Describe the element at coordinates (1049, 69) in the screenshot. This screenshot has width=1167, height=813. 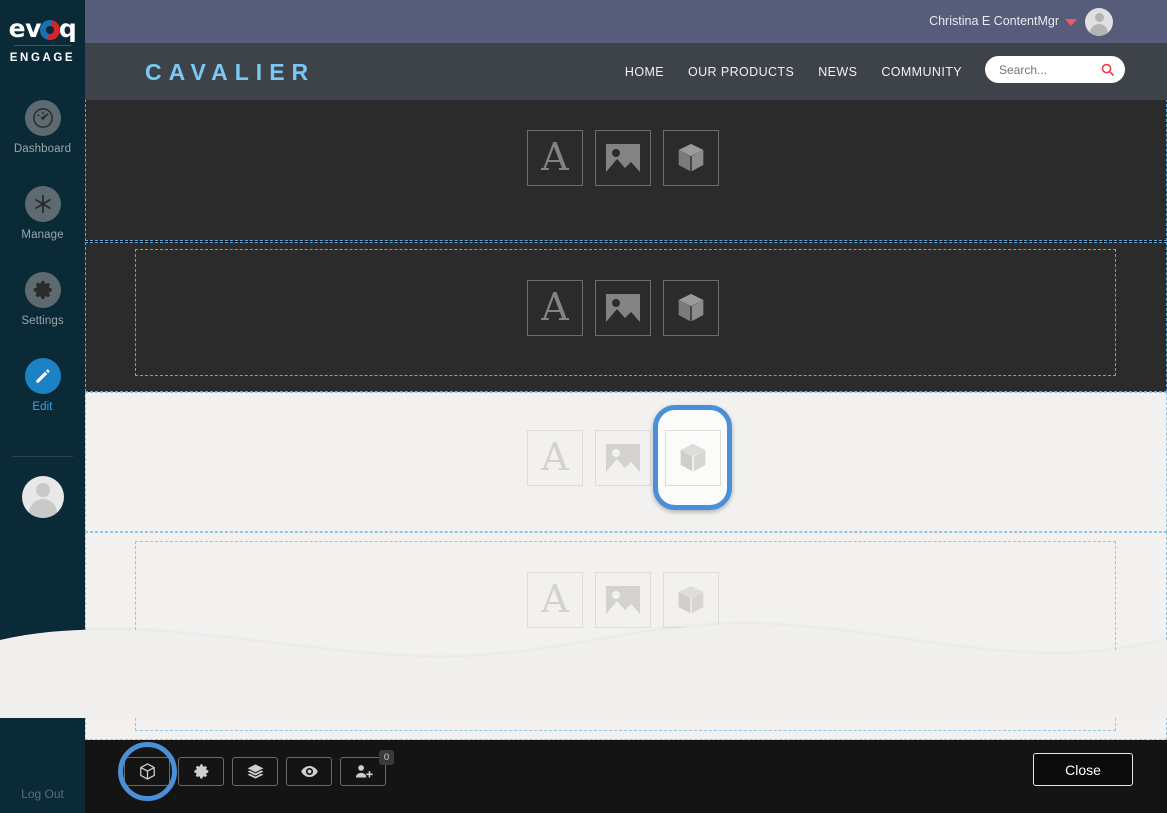
I see `search-input` at that location.